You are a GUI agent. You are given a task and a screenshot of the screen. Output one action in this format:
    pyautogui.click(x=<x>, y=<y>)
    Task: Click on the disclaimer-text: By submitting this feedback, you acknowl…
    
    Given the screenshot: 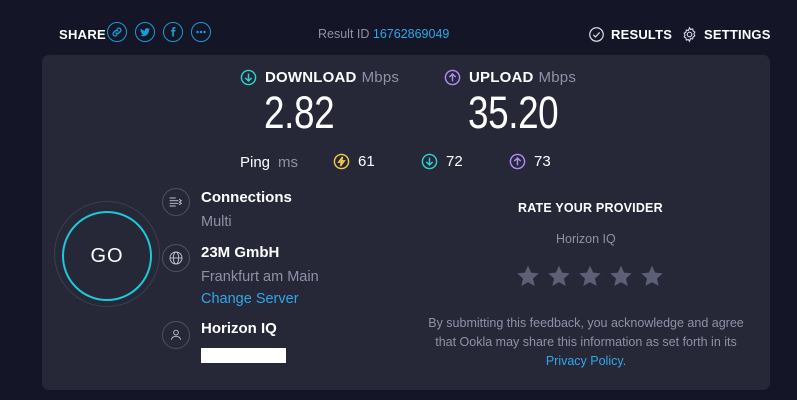 What is the action you would take?
    pyautogui.click(x=586, y=332)
    